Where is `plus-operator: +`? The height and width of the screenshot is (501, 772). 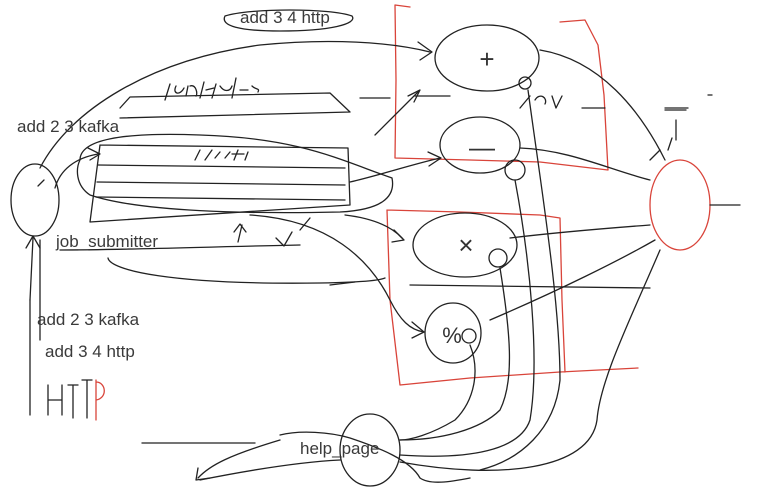 plus-operator: + is located at coordinates (486, 59).